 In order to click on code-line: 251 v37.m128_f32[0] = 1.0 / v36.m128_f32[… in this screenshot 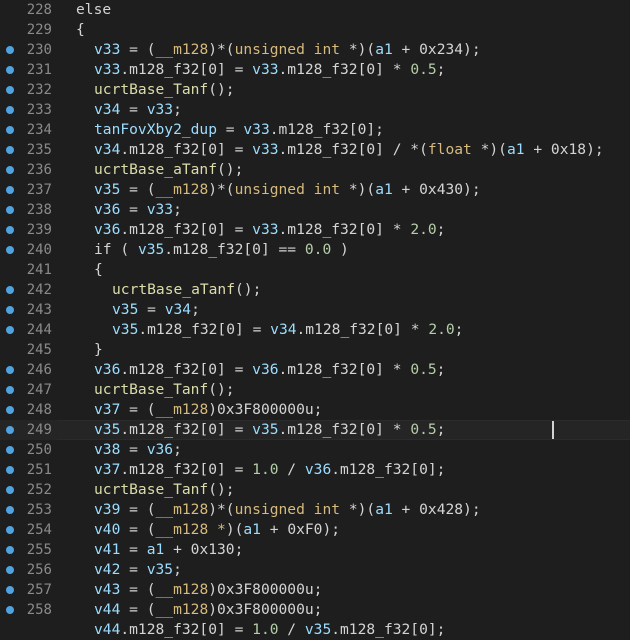, I will do `click(315, 470)`.